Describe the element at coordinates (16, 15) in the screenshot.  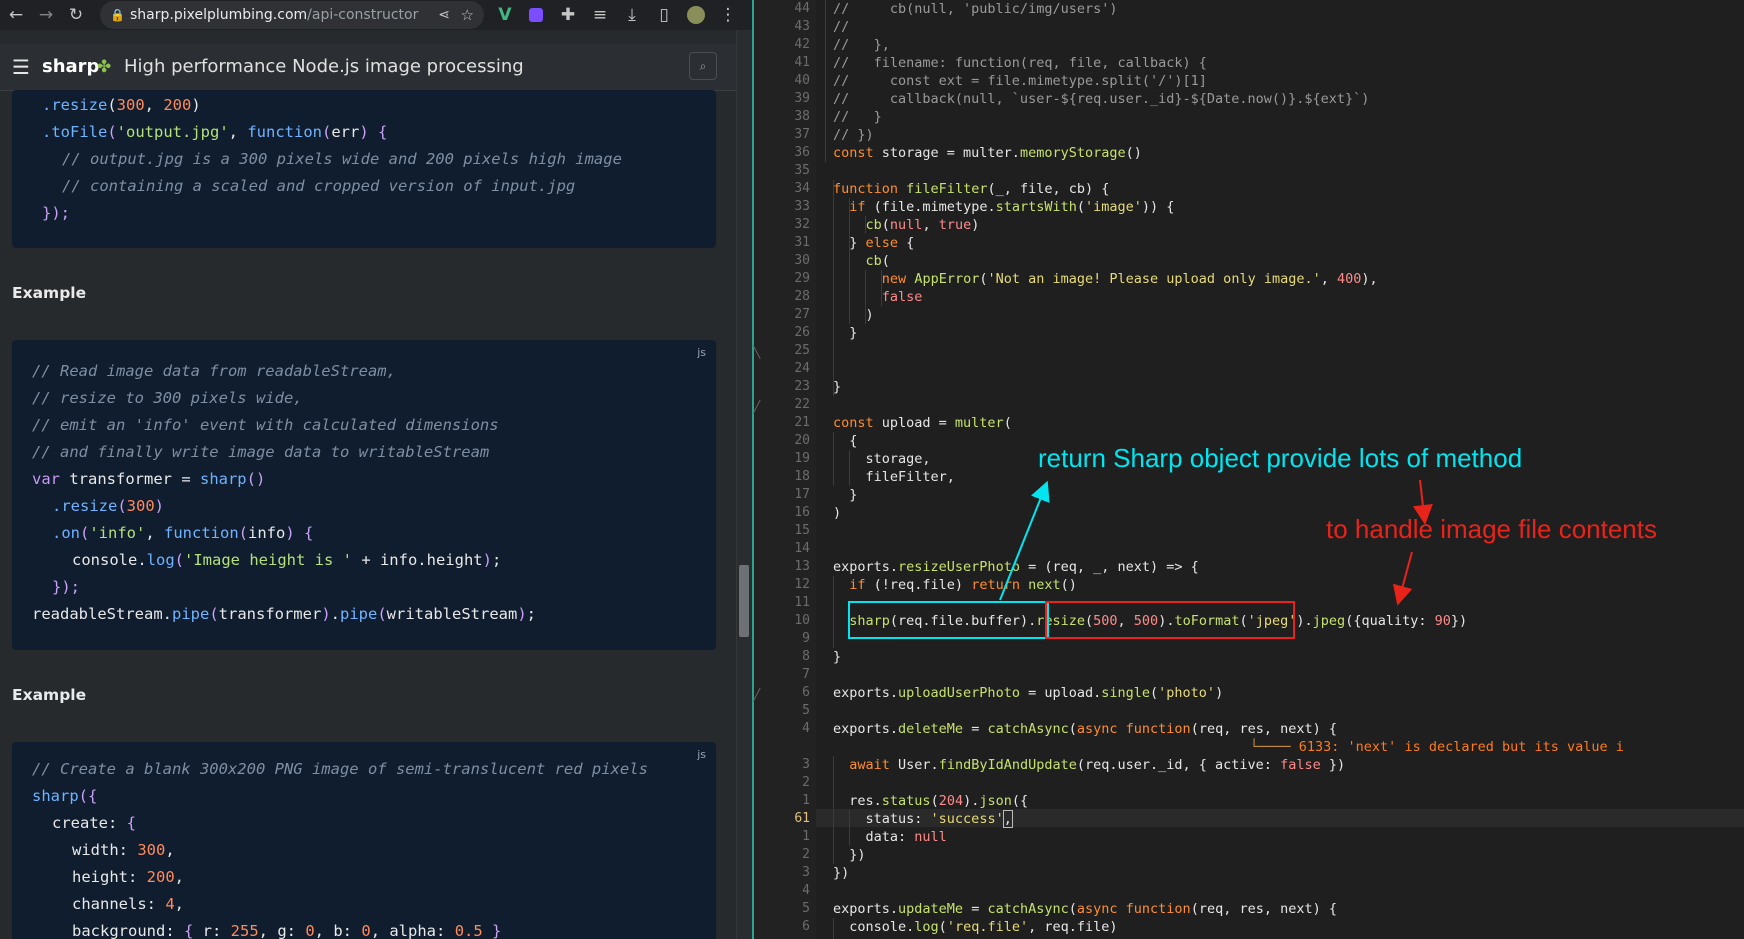
I see `arrow-left-icon: ←` at that location.